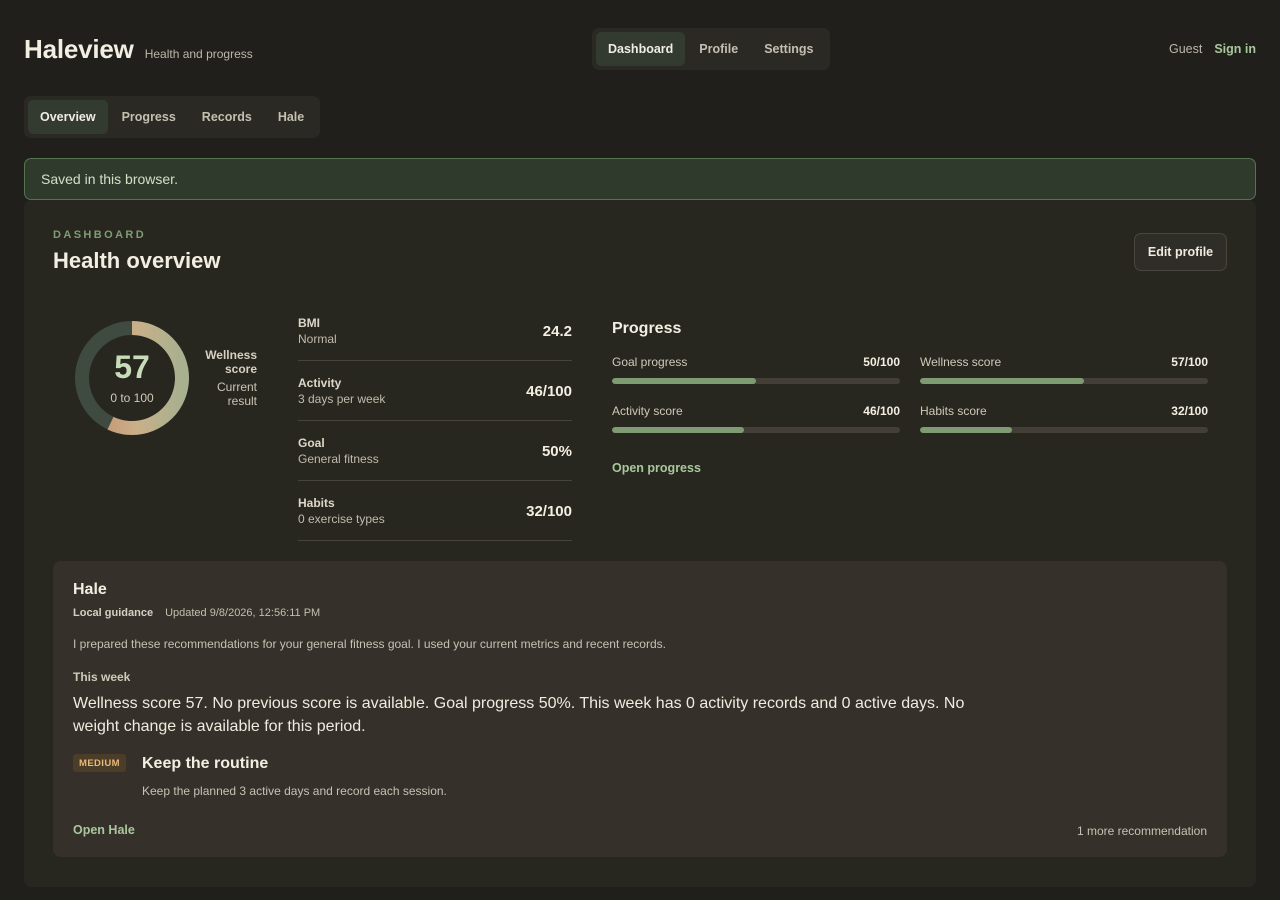 Image resolution: width=1280 pixels, height=900 pixels. I want to click on progress-bar-value: 32/100, so click(1189, 411).